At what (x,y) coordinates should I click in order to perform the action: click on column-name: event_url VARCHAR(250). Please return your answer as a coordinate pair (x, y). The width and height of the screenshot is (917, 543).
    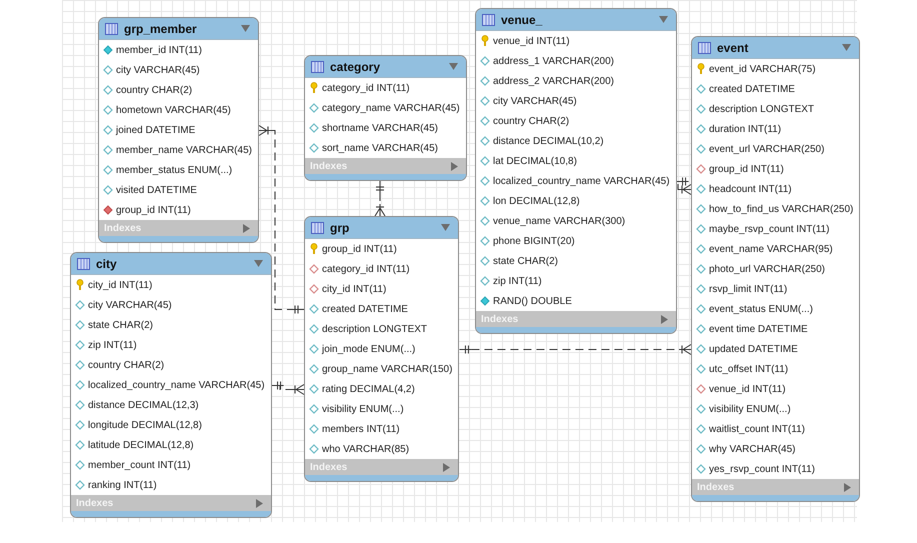
    Looking at the image, I should click on (766, 149).